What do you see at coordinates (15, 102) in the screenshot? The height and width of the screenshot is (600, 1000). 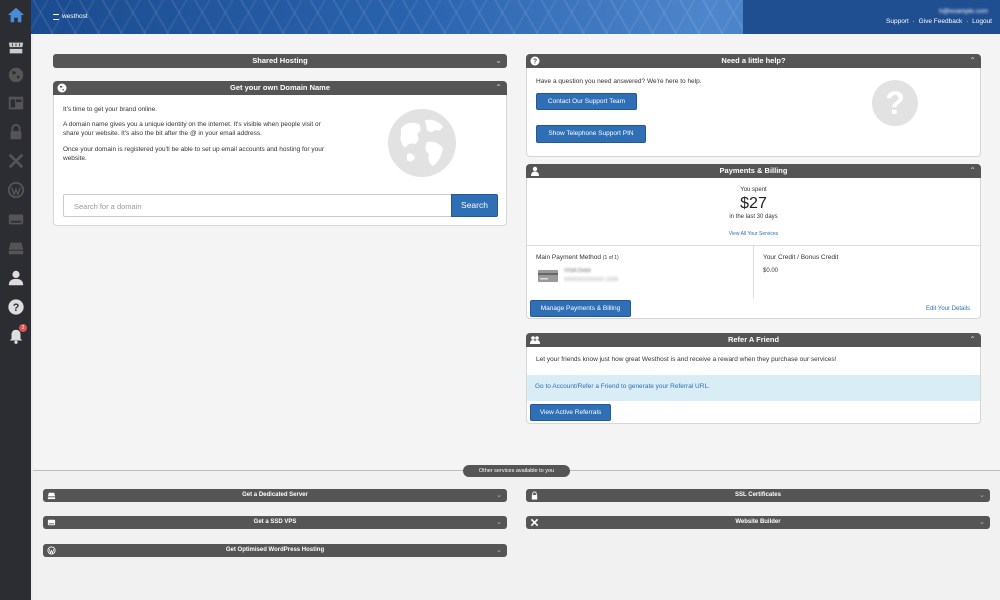 I see `sidebar-item-website` at bounding box center [15, 102].